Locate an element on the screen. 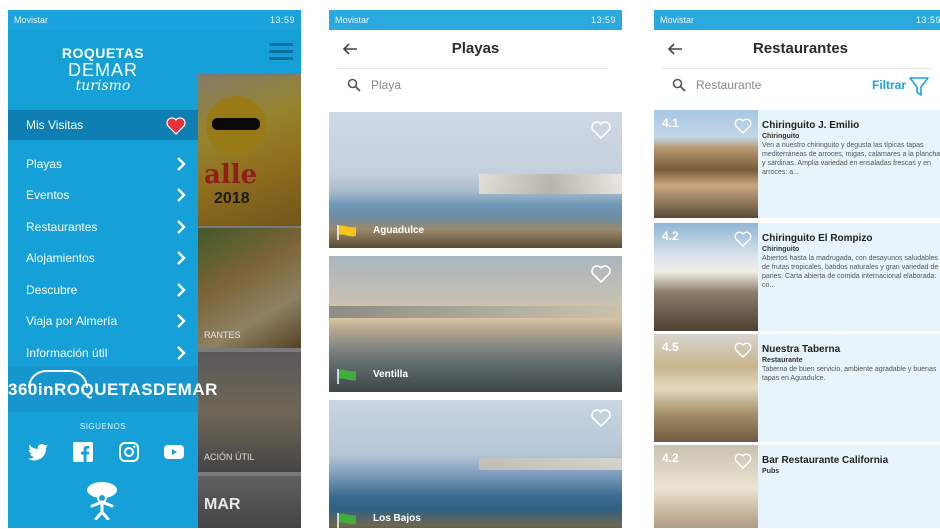 The height and width of the screenshot is (529, 940). brand-360-banner: 360inROQUETASDEMAR is located at coordinates (113, 389).